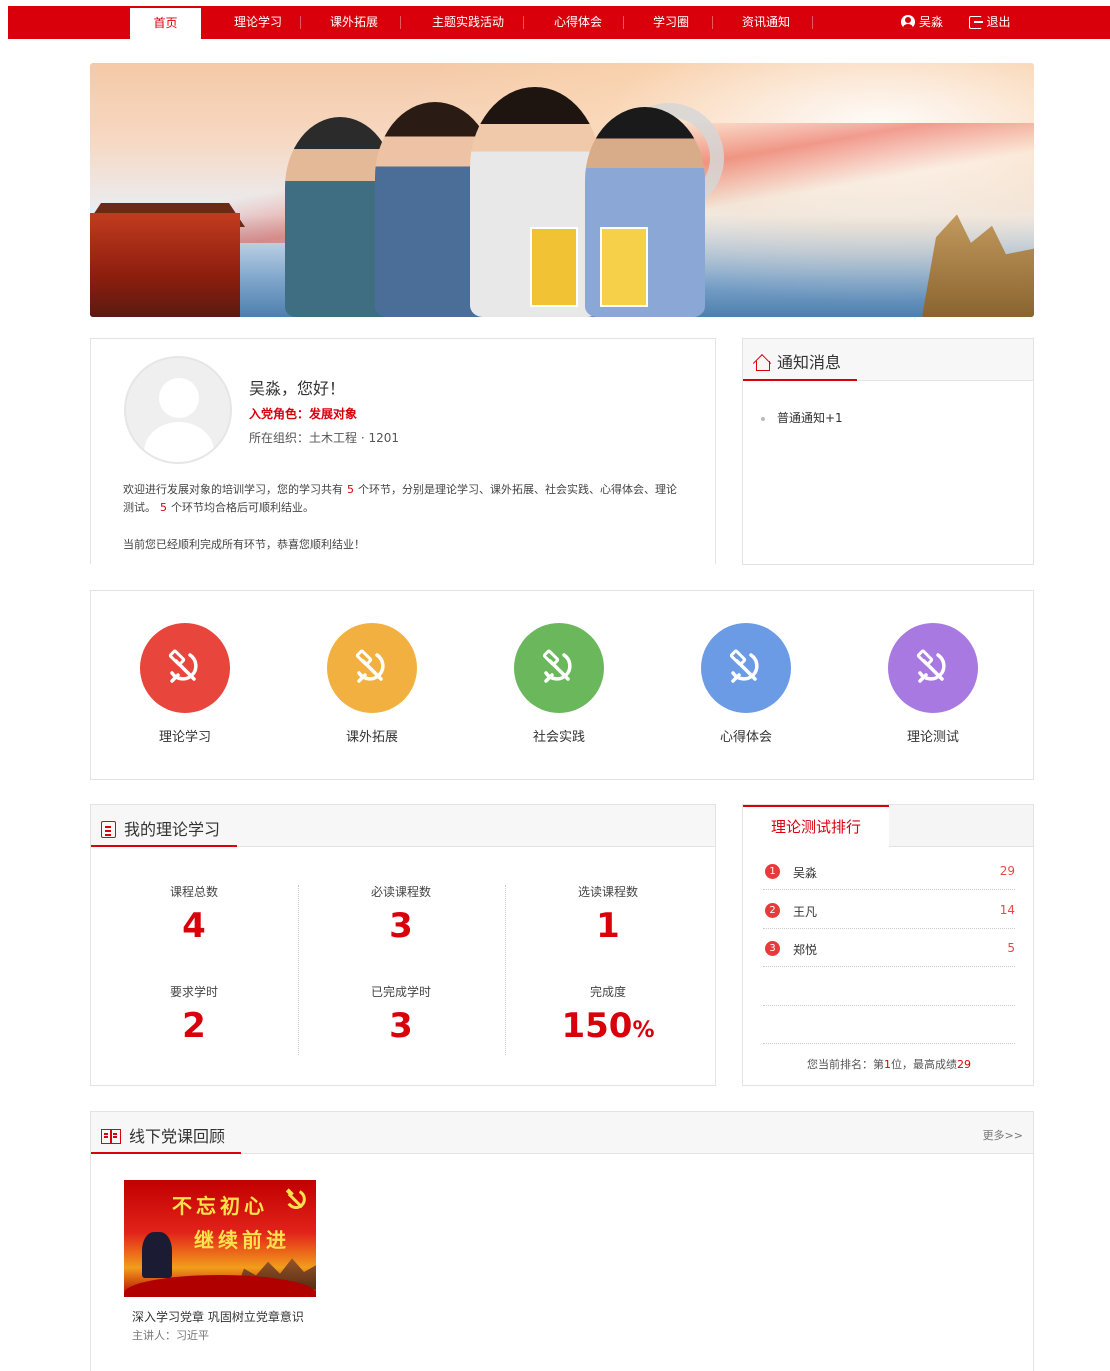 This screenshot has height=1371, width=1110. I want to click on stat-required-hours: 要求学时 2, so click(193, 1015).